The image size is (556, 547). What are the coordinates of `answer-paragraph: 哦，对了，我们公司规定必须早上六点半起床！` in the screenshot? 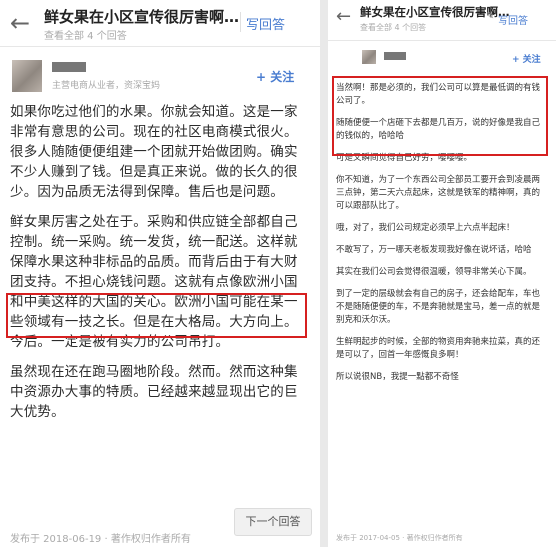 It's located at (425, 228).